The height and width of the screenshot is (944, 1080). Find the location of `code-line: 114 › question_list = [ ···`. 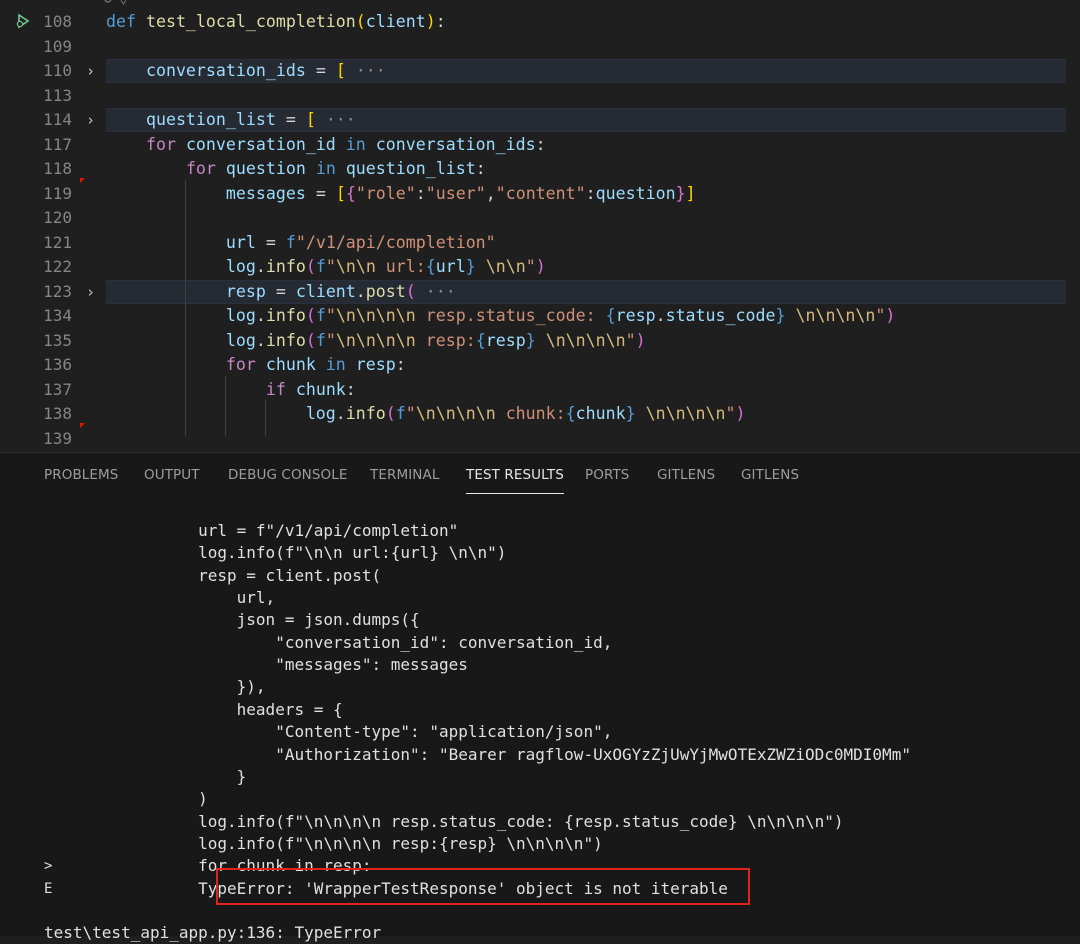

code-line: 114 › question_list = [ ··· is located at coordinates (540, 120).